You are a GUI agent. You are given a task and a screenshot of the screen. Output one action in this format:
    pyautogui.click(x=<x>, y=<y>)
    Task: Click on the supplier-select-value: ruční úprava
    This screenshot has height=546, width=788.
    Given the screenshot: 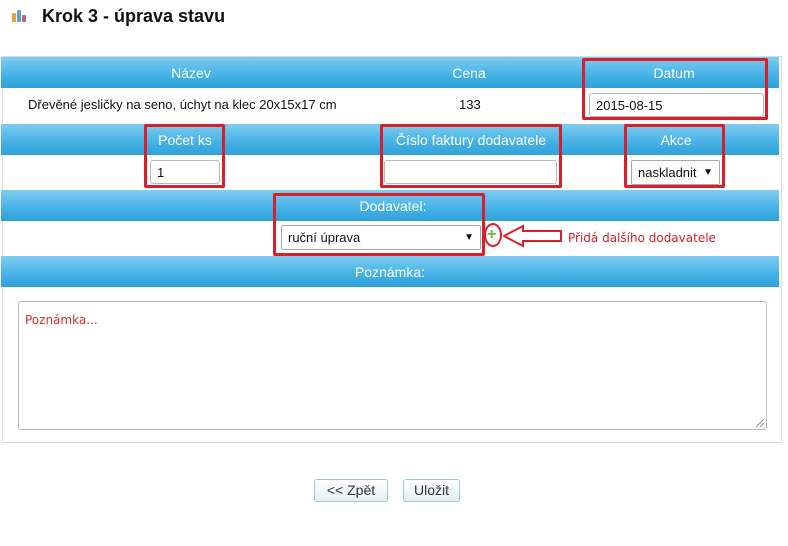 What is the action you would take?
    pyautogui.click(x=324, y=237)
    